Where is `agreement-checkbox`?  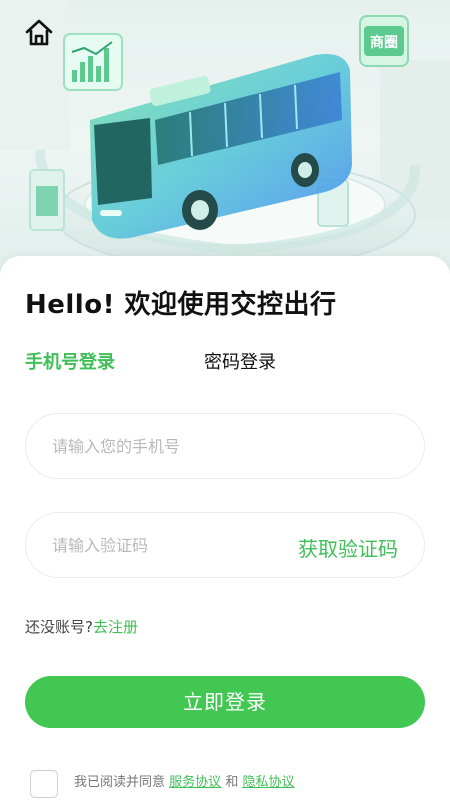
agreement-checkbox is located at coordinates (44, 784).